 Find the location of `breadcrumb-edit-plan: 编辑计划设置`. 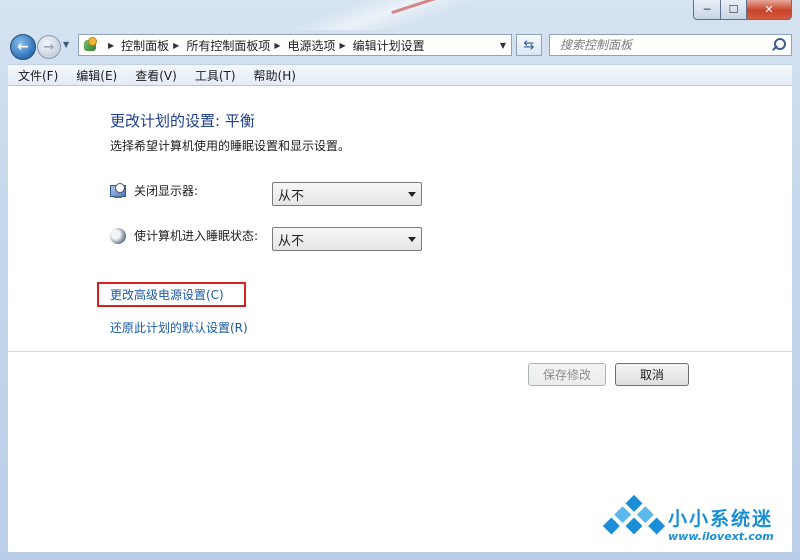

breadcrumb-edit-plan: 编辑计划设置 is located at coordinates (389, 45).